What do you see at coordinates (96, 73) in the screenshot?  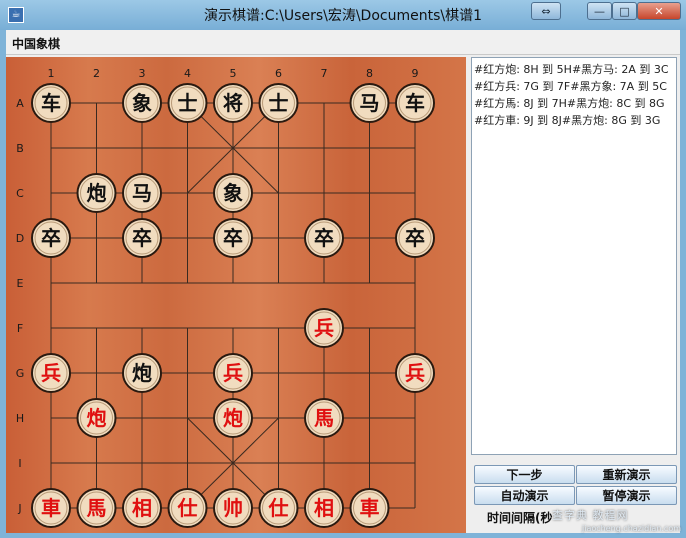 I see `column-label: 2` at bounding box center [96, 73].